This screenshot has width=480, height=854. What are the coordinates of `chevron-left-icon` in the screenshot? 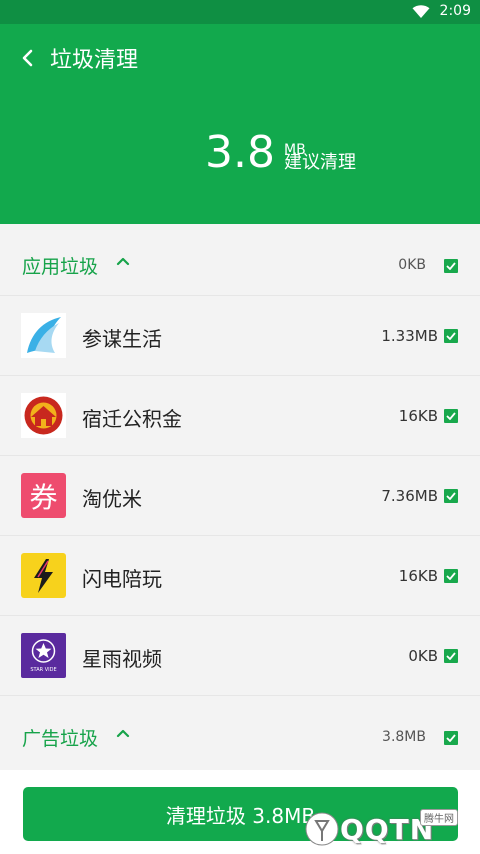 It's located at (27, 58).